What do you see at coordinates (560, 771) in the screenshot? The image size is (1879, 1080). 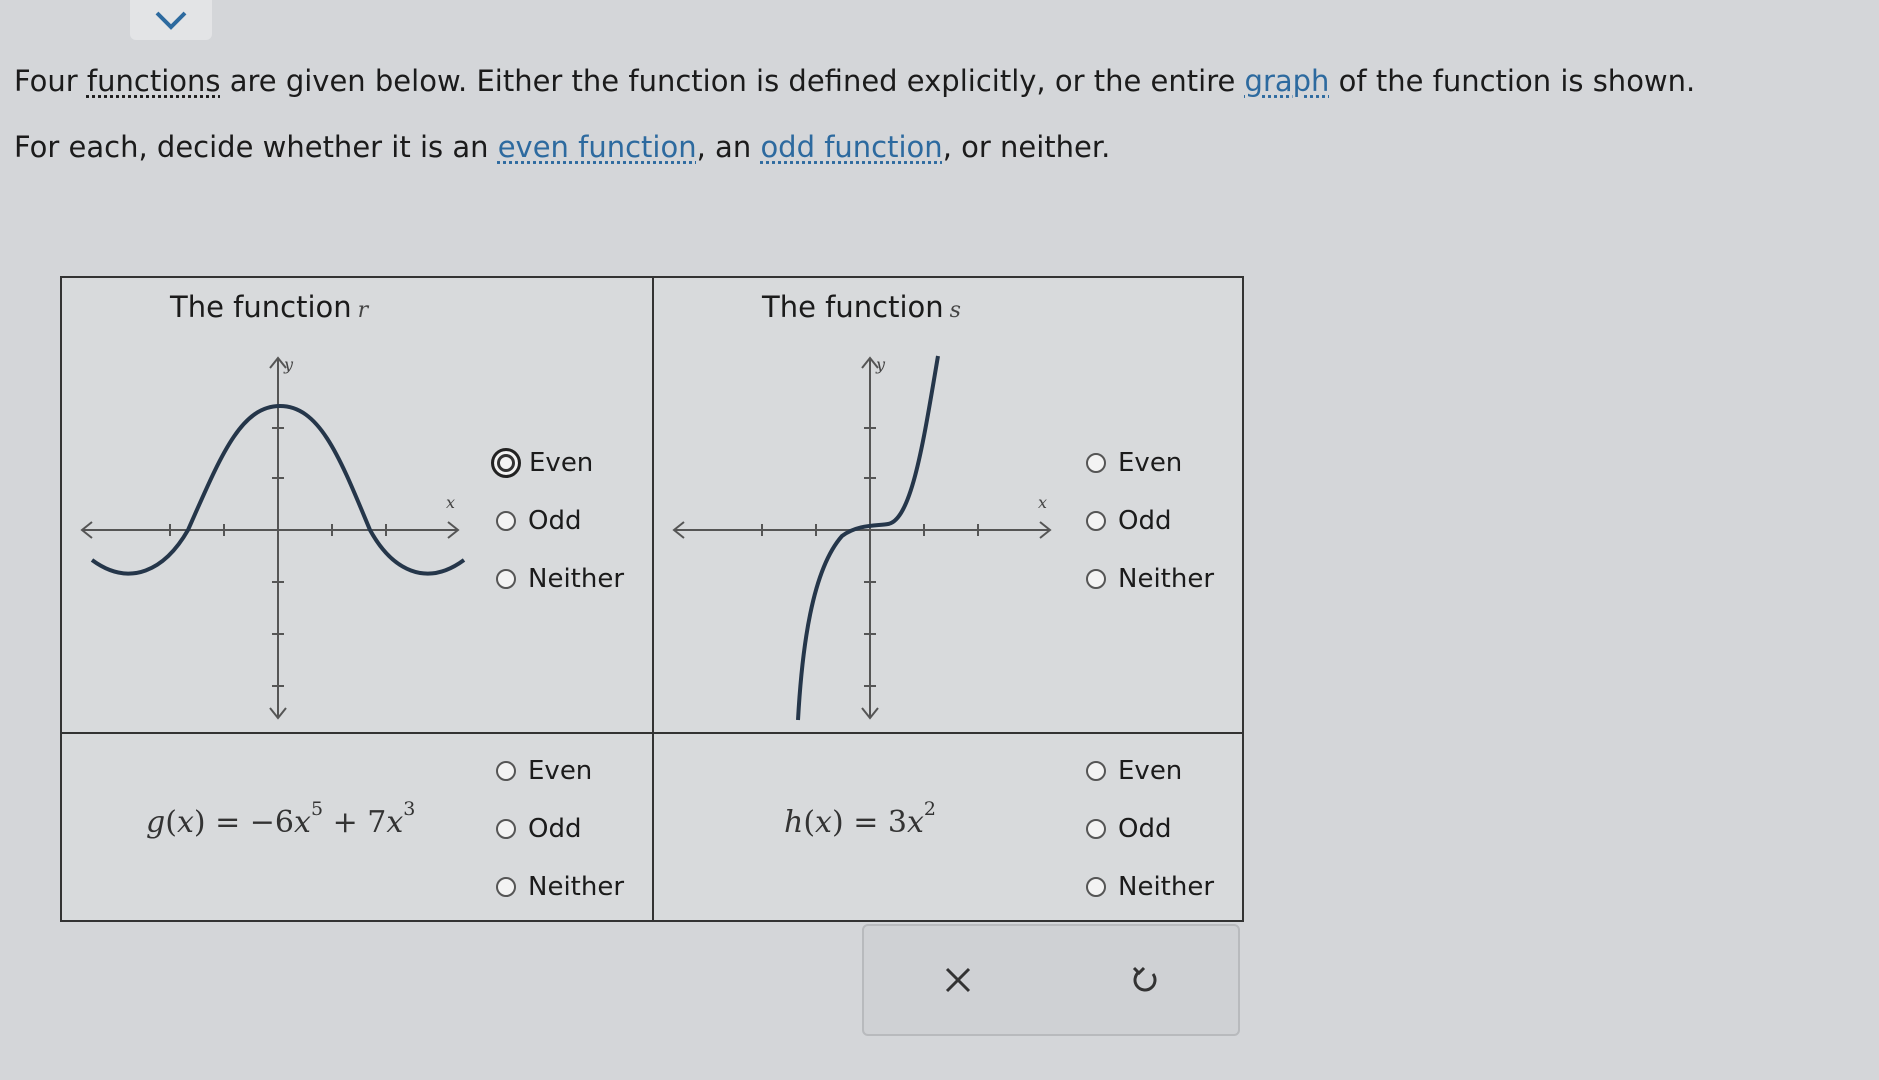 I see `option-g-even: Even` at bounding box center [560, 771].